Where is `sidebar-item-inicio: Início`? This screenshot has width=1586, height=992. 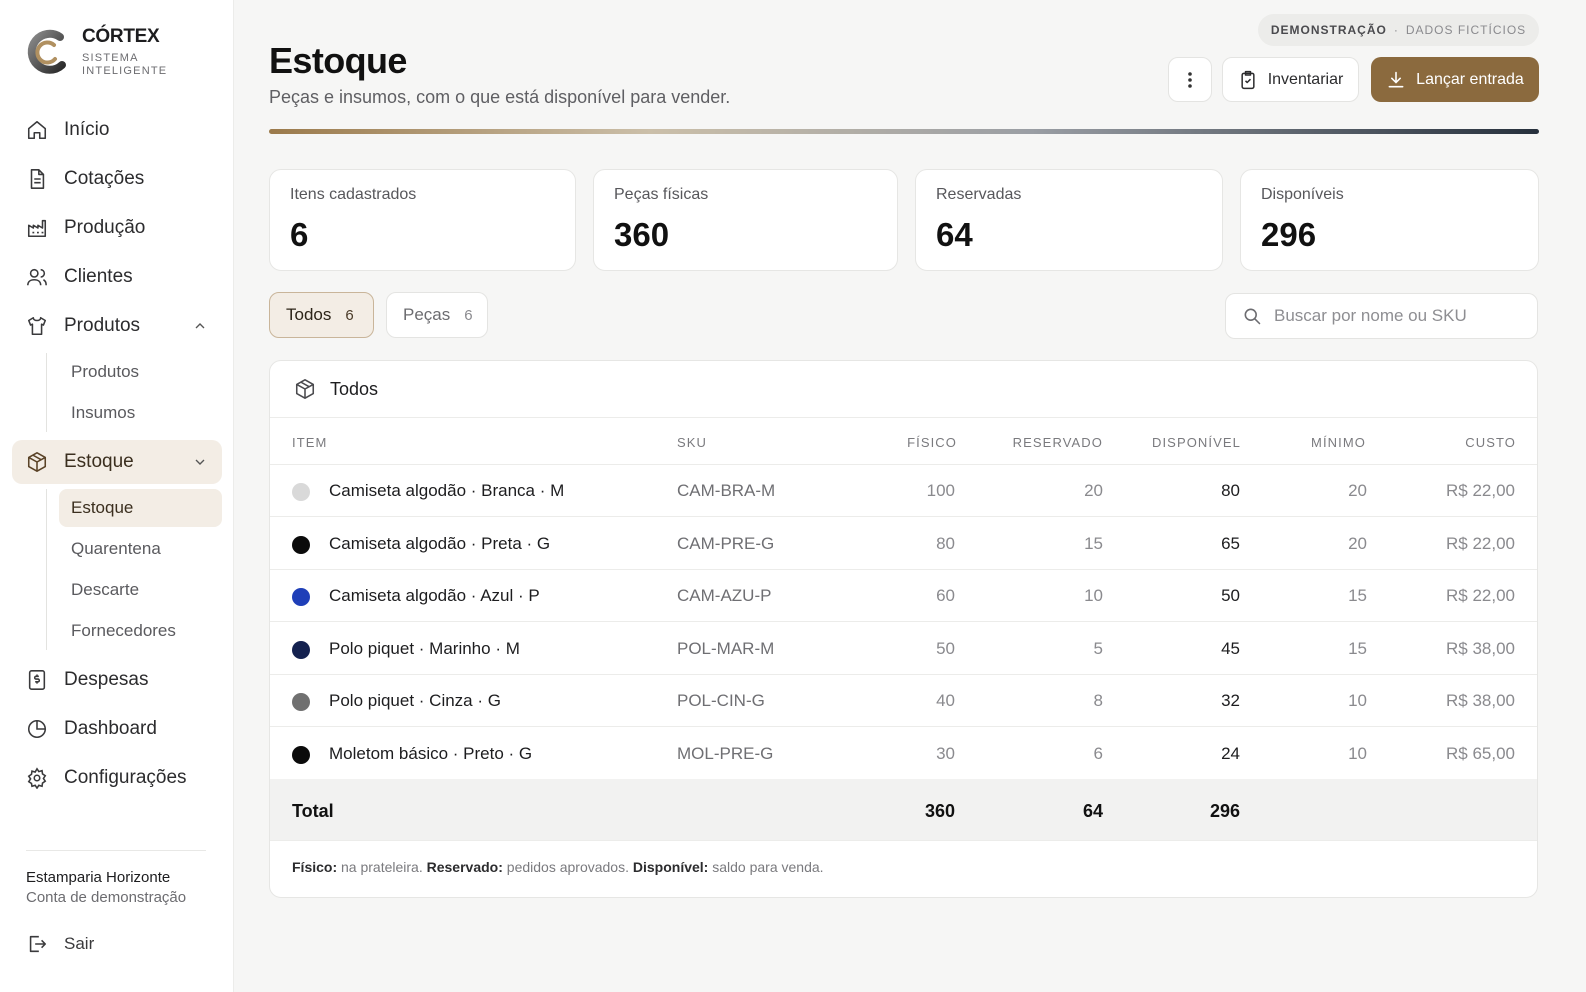
sidebar-item-inicio: Início is located at coordinates (117, 130).